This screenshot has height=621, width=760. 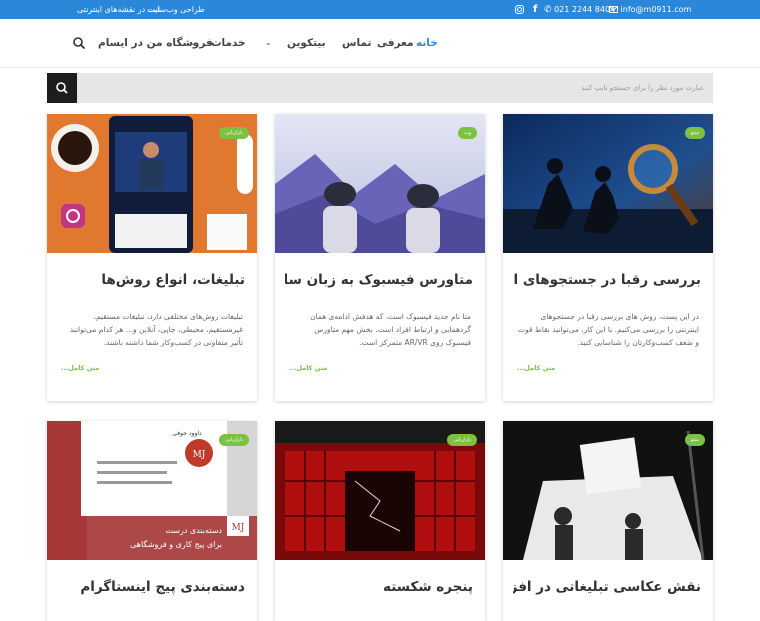 I want to click on nav-about: معرفی, so click(x=395, y=43).